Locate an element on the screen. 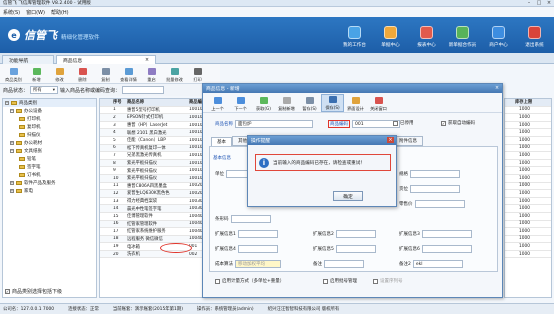  design-button: 界面设计 is located at coordinates (355, 103).